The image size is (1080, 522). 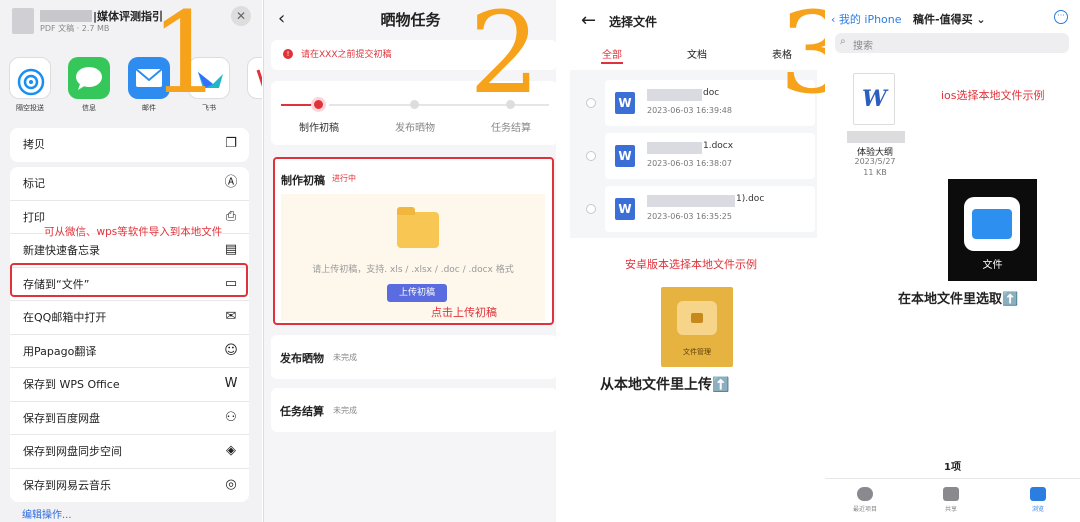 What do you see at coordinates (864, 509) in the screenshot?
I see `tab-label: 最近项目` at bounding box center [864, 509].